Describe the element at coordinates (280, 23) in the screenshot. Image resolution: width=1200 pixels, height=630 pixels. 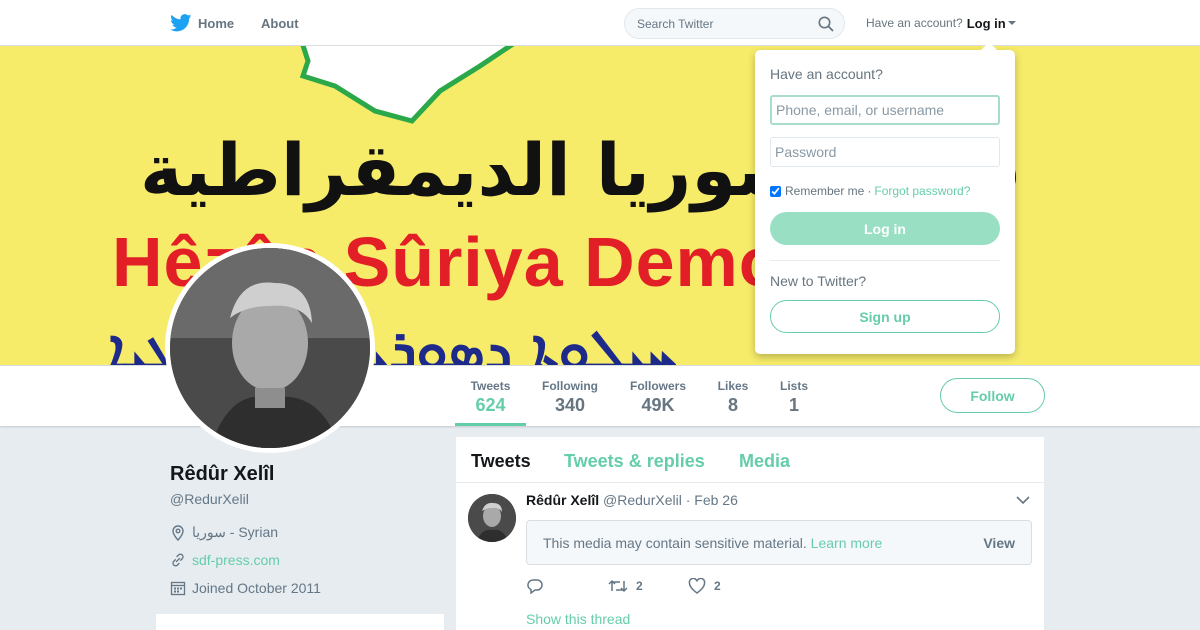
I see `nav-about-link: About` at that location.